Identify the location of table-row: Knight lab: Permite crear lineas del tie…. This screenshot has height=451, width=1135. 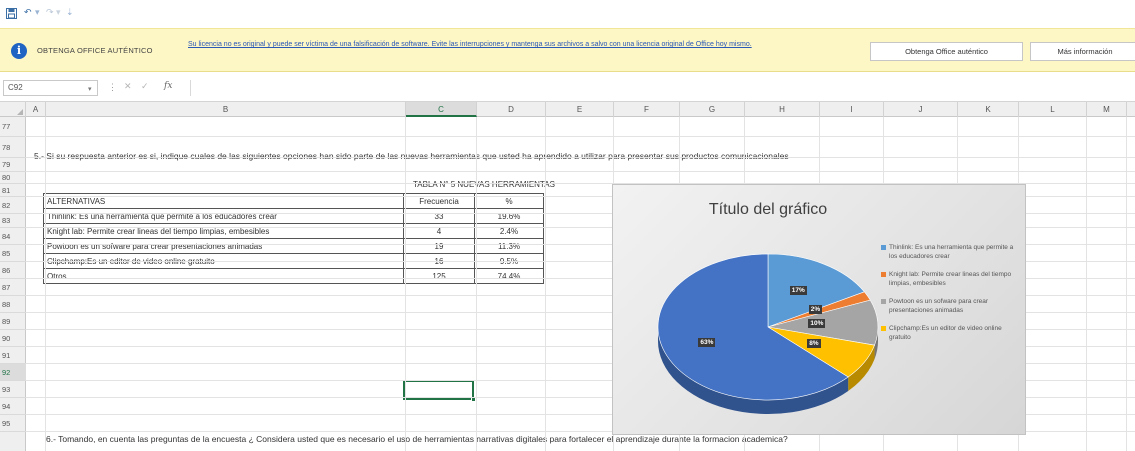
(293, 231).